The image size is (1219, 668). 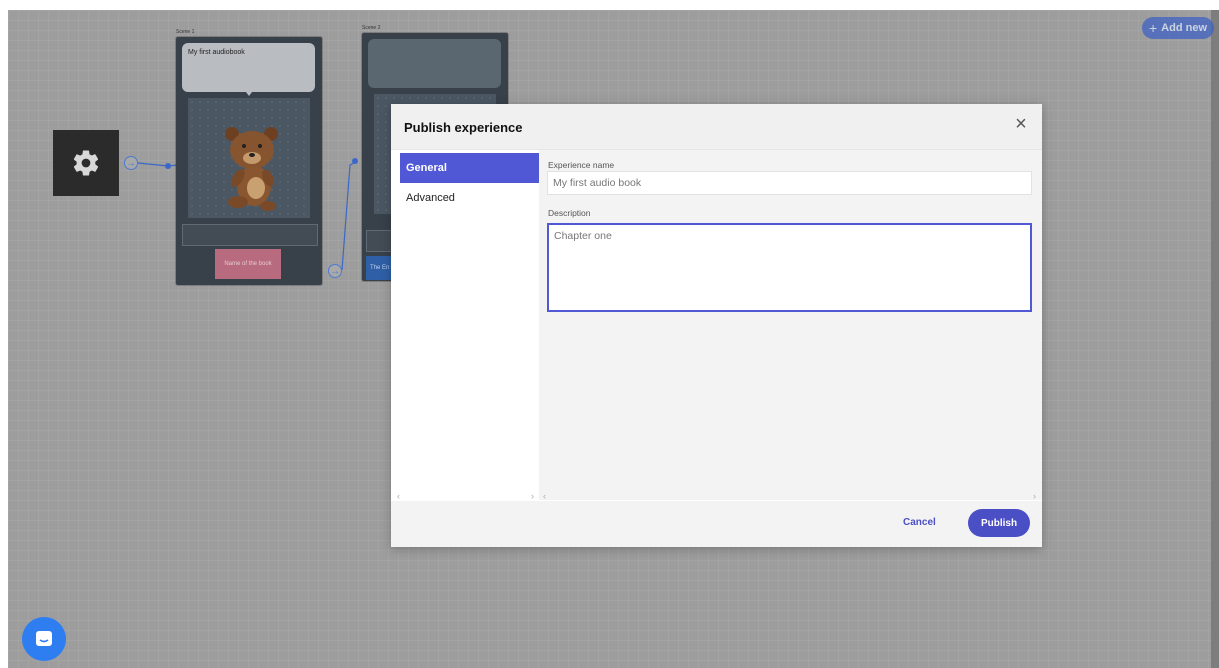 I want to click on chat-launcher-button, so click(x=44, y=639).